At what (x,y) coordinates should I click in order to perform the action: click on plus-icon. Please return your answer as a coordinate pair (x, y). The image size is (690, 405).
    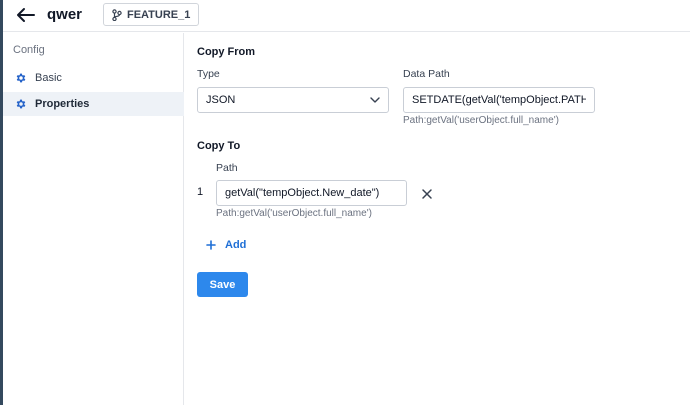
    Looking at the image, I should click on (211, 245).